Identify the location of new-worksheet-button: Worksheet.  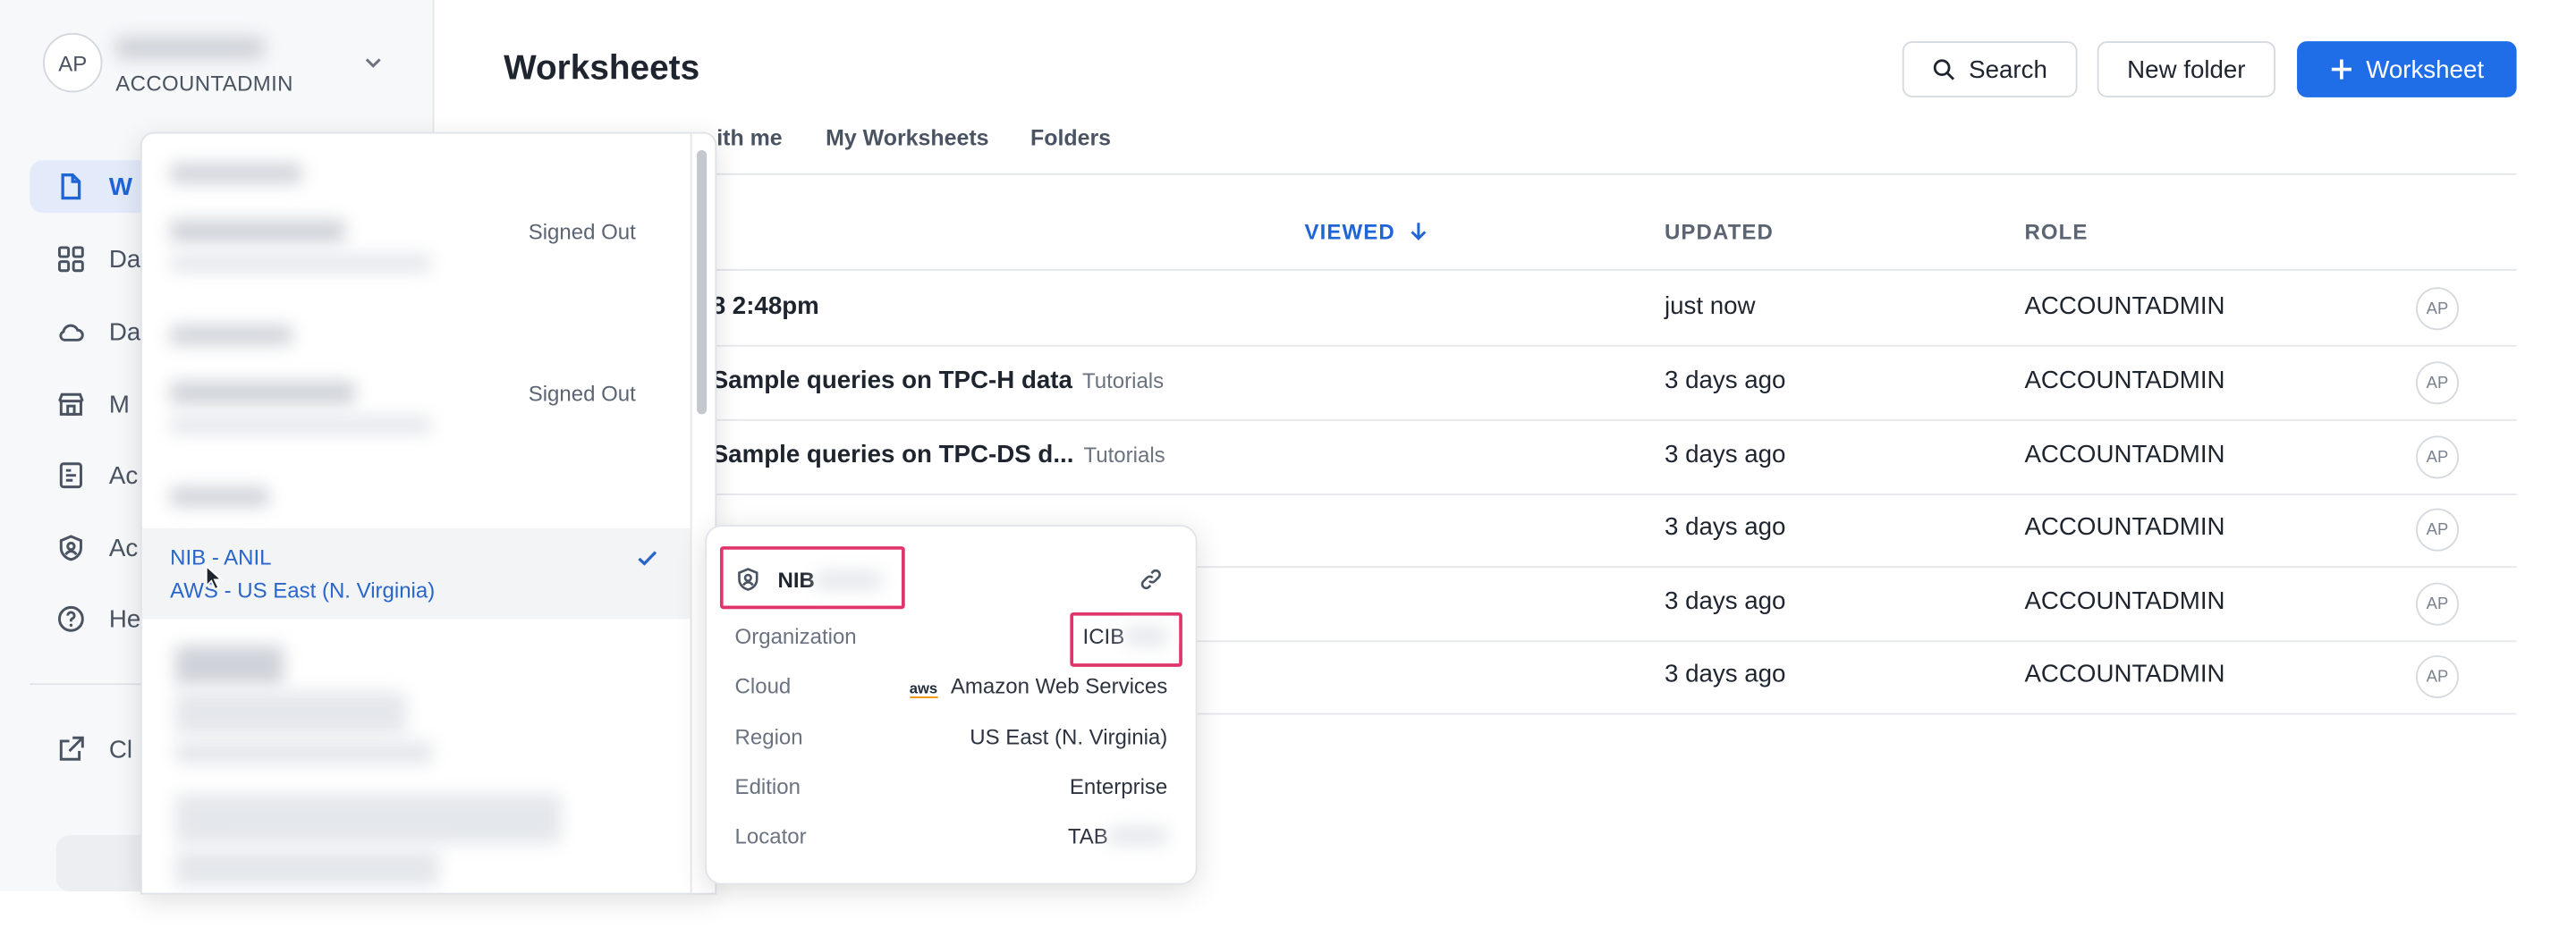
(2407, 69).